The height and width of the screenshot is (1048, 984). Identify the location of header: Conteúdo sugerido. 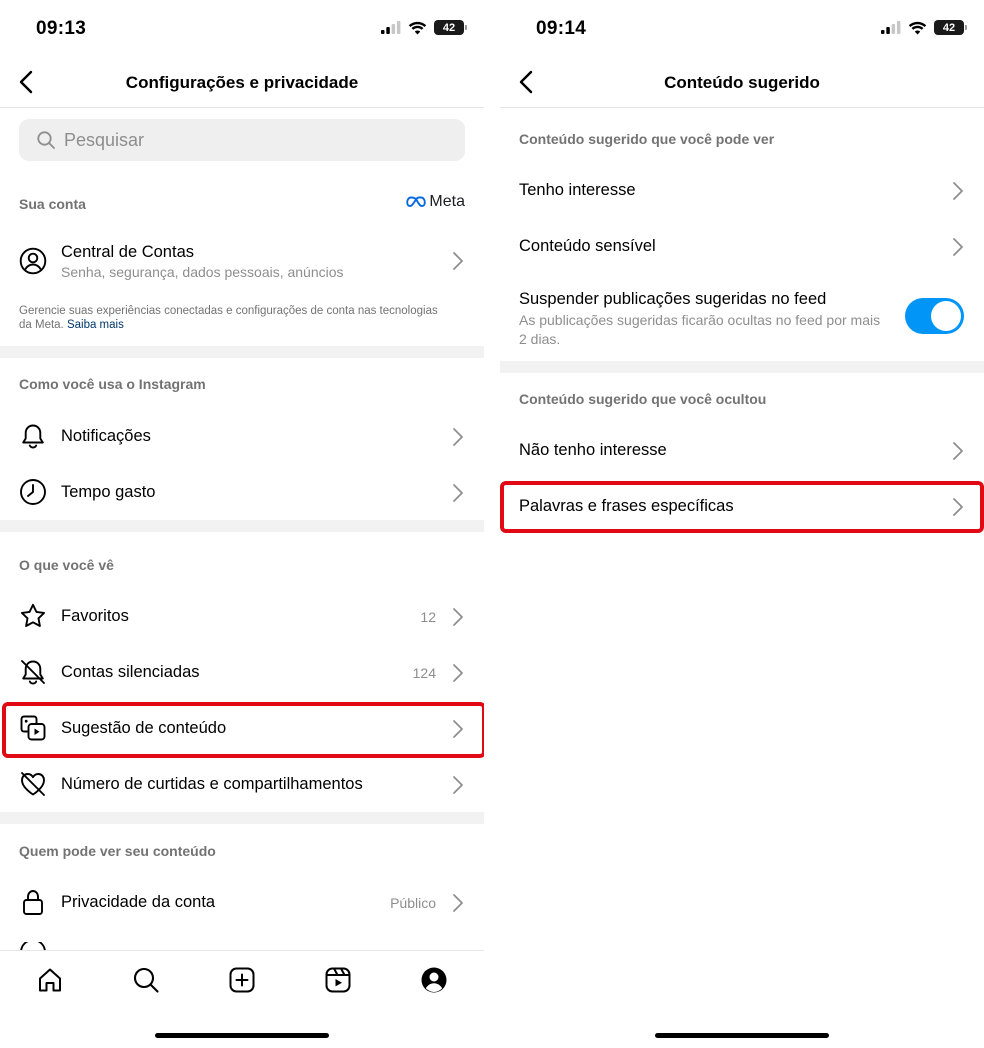
(742, 82).